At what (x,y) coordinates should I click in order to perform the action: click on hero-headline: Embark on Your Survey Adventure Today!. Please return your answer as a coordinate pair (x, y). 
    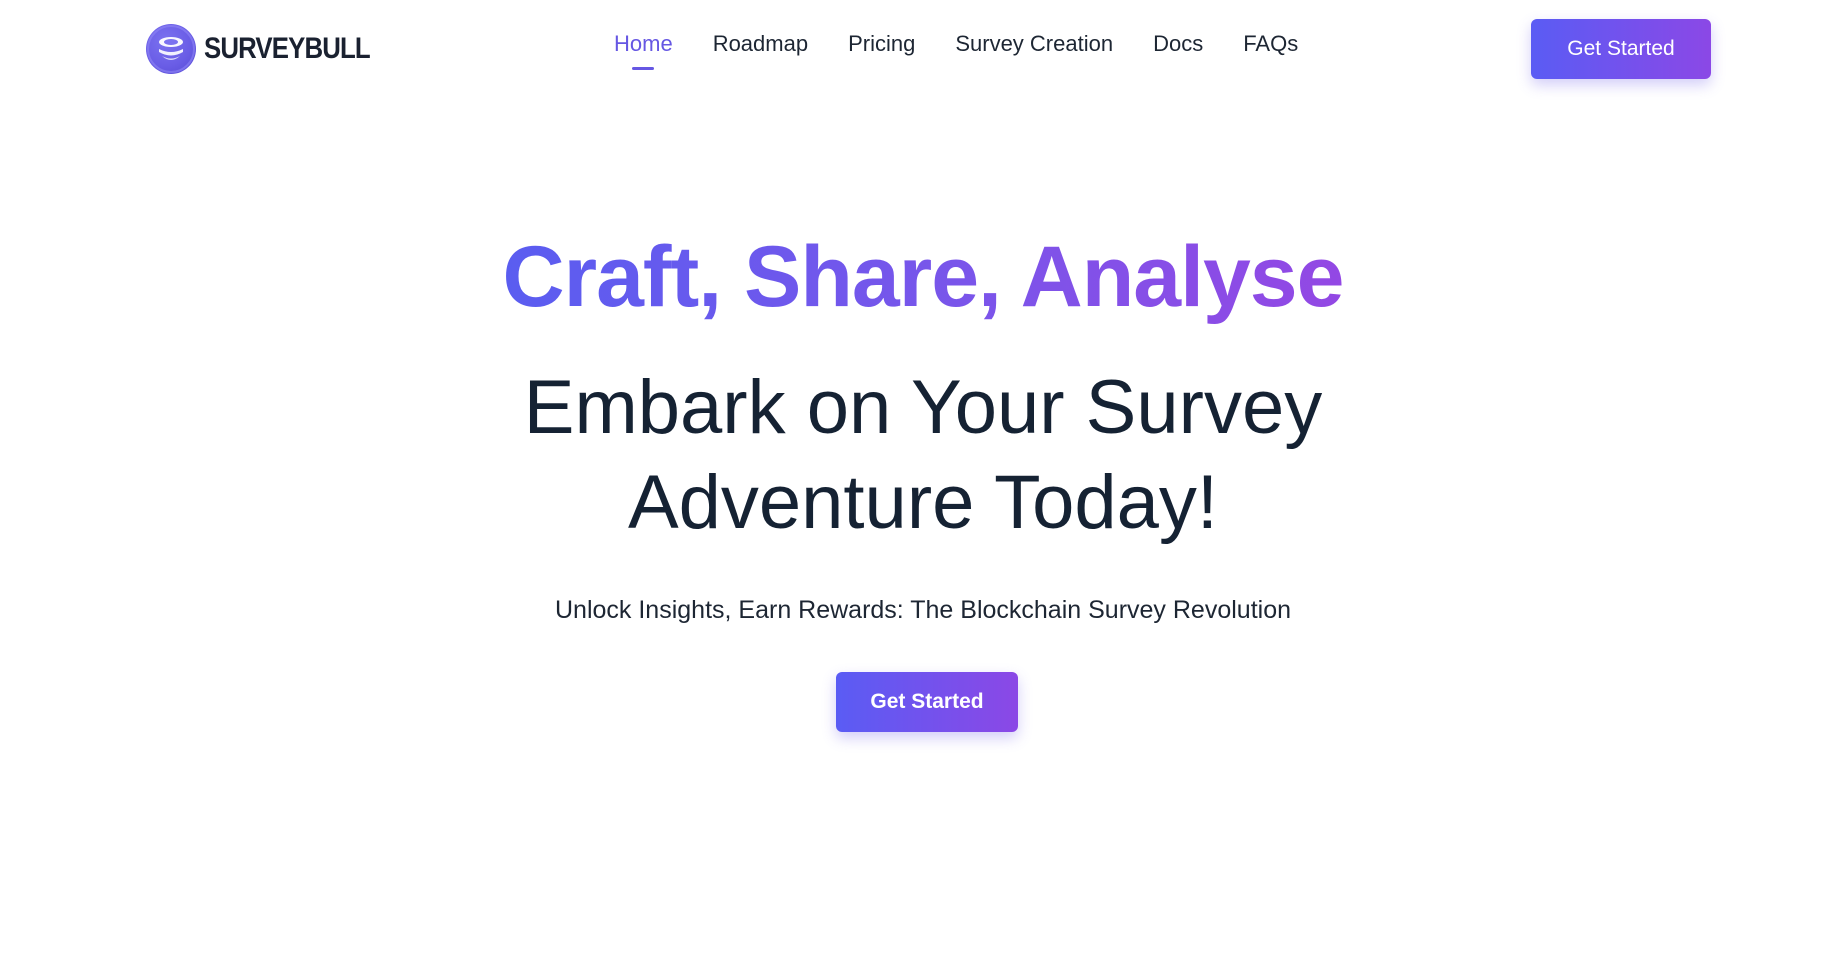
    Looking at the image, I should click on (923, 455).